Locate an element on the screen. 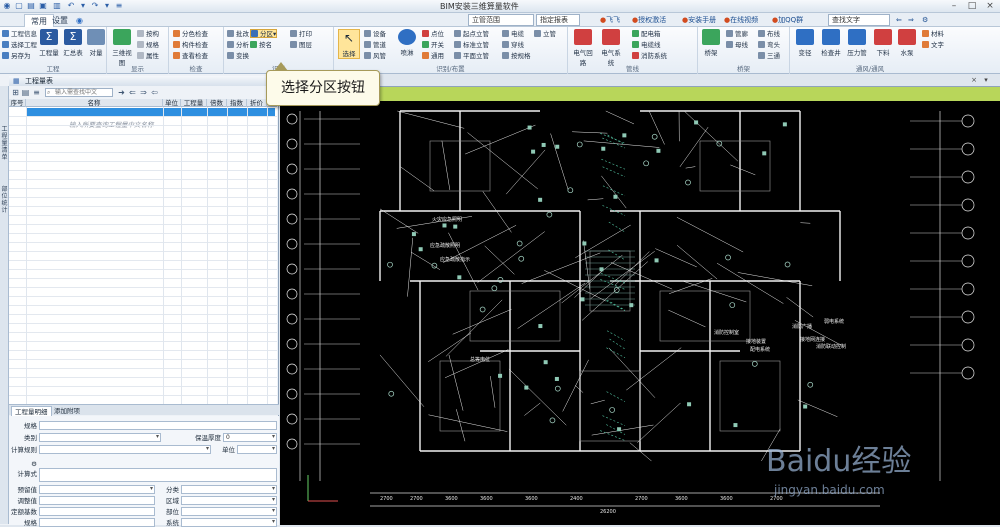  unit-select is located at coordinates (257, 449).